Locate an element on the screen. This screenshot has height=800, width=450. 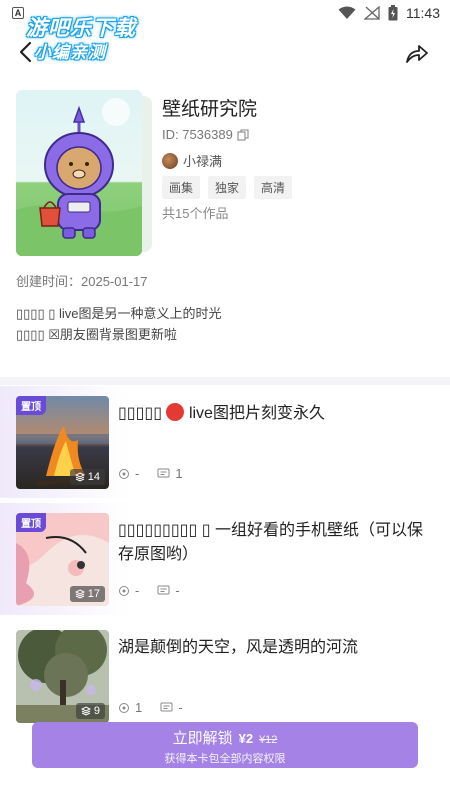
description-line: ▯▯▯▯ ☒朋友圈背景图更新啦 is located at coordinates (96, 334).